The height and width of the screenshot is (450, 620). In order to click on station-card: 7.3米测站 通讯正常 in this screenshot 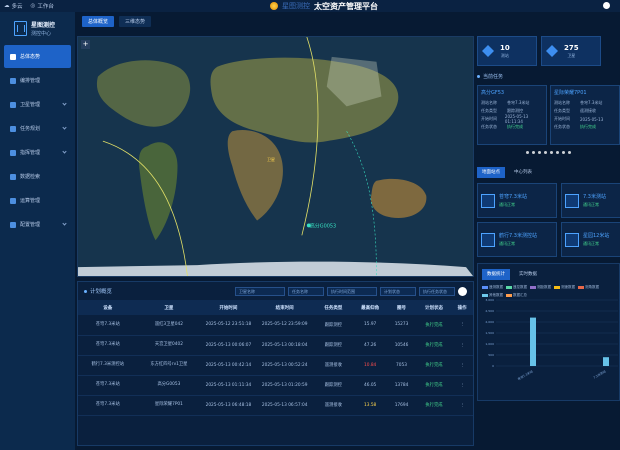, I will do `click(590, 200)`.